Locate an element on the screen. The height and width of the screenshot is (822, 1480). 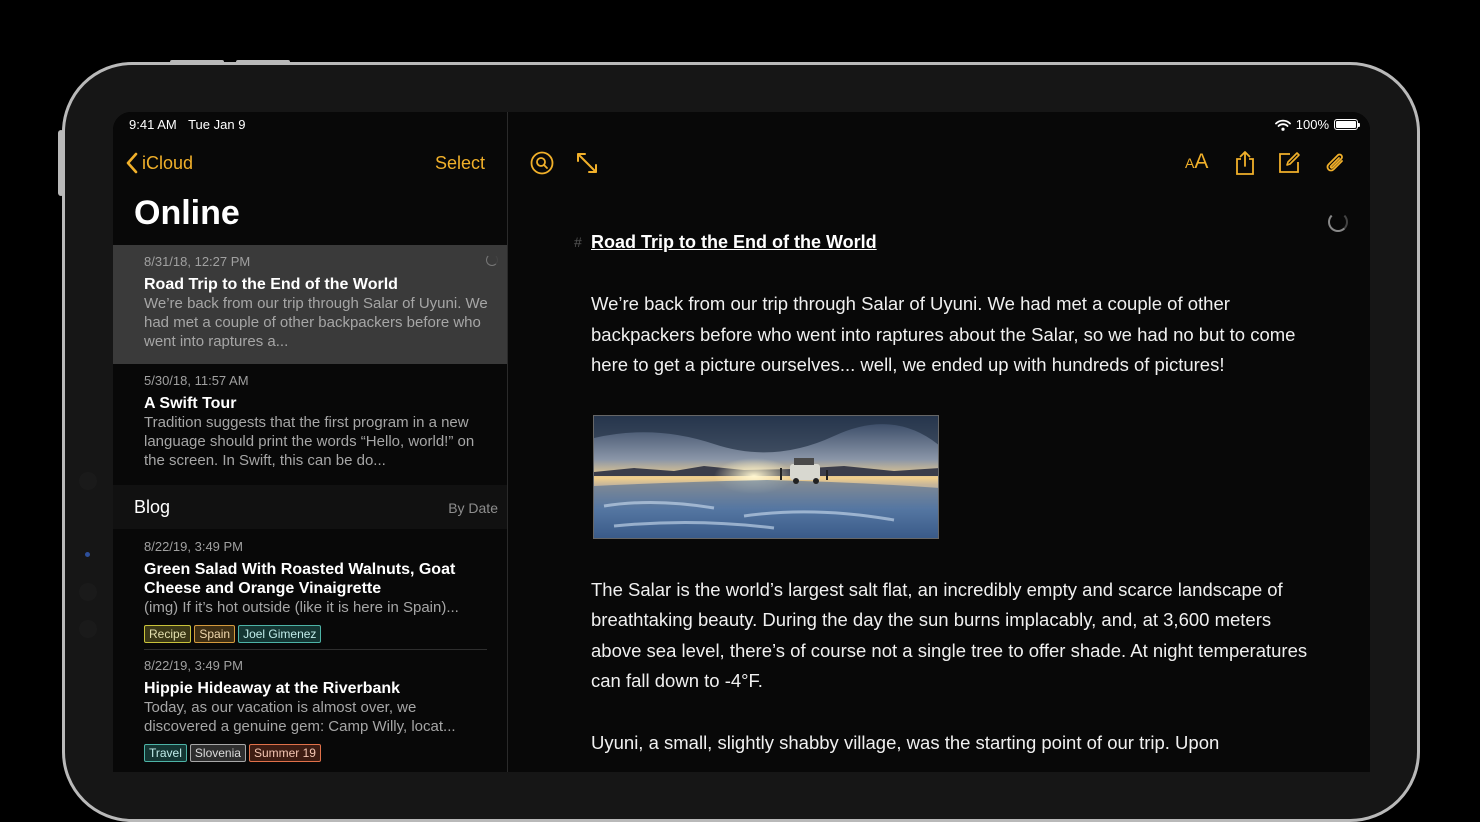
folder-title: Online is located at coordinates (187, 213).